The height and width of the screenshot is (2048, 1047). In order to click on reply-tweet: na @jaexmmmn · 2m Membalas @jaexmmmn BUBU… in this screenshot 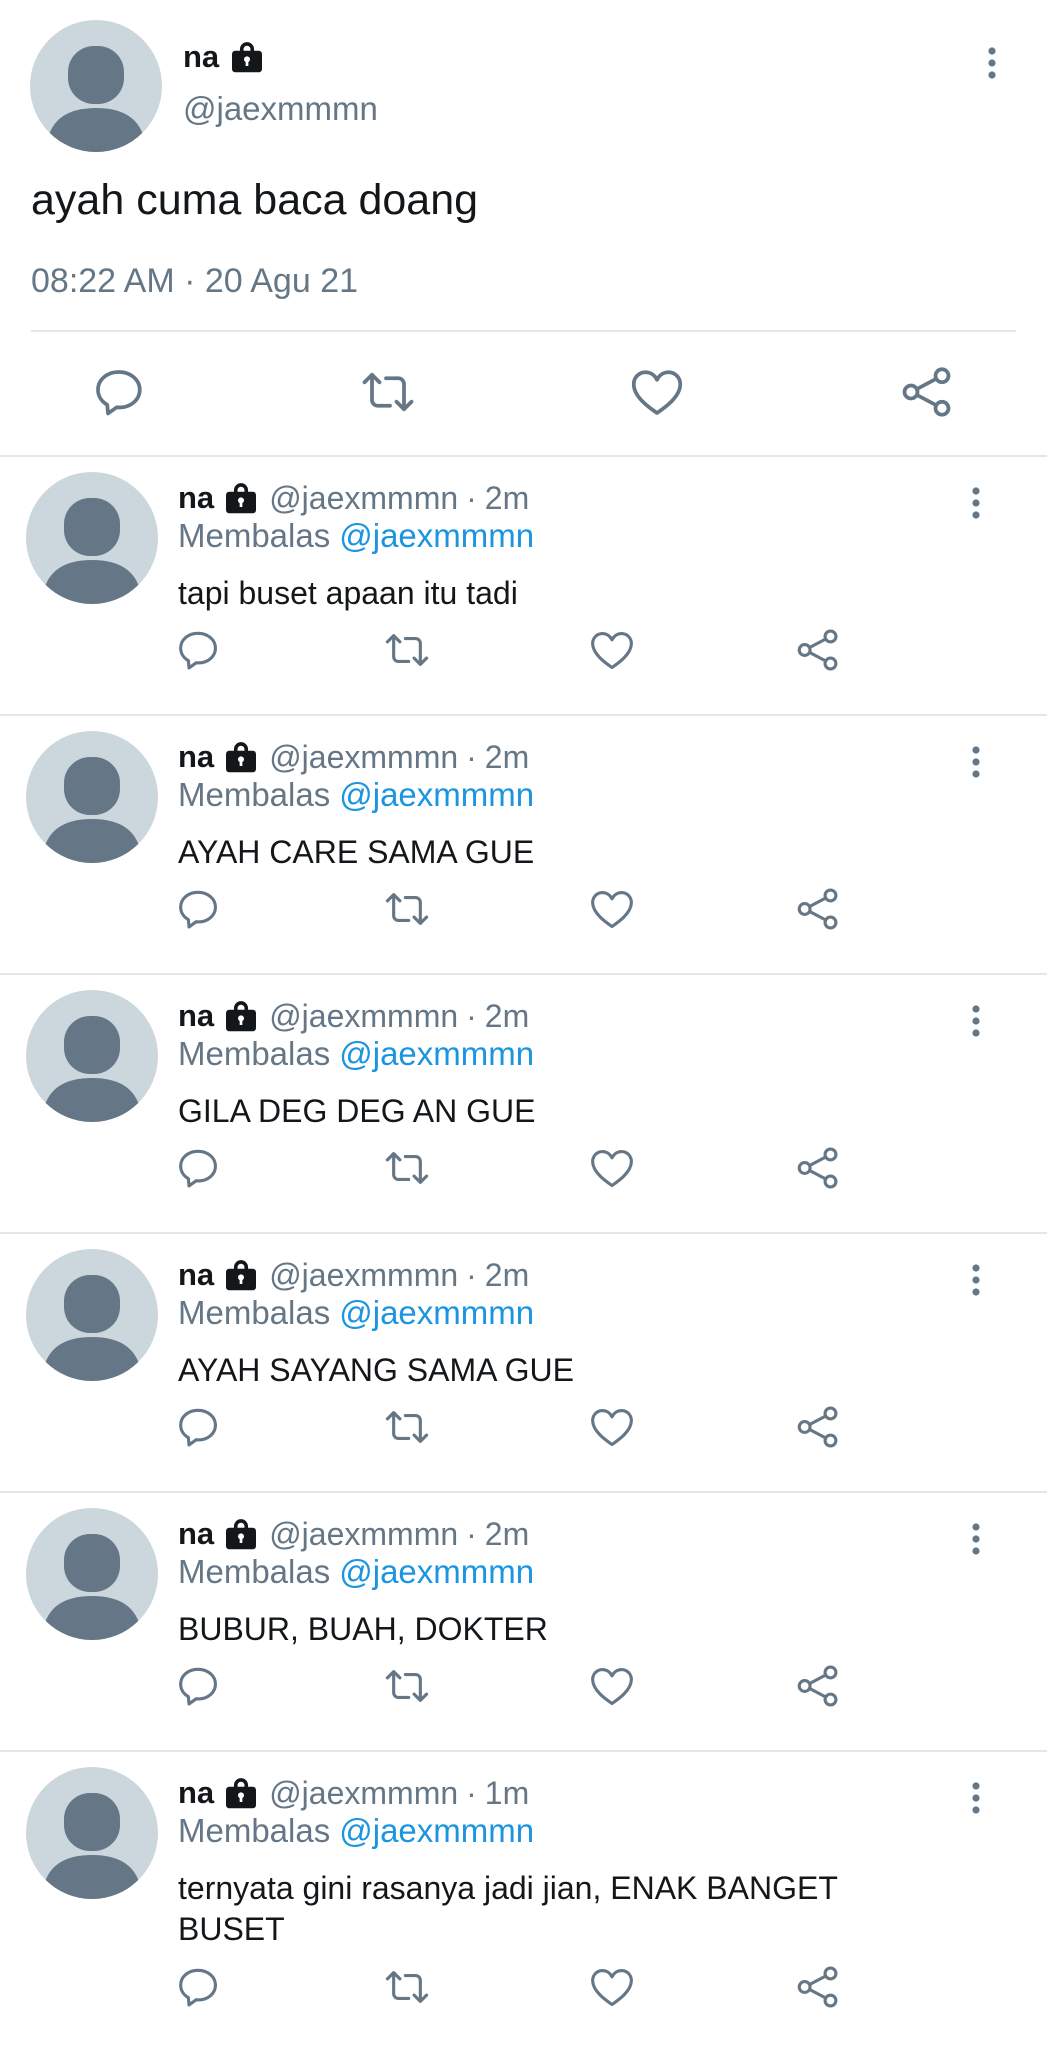, I will do `click(523, 1620)`.